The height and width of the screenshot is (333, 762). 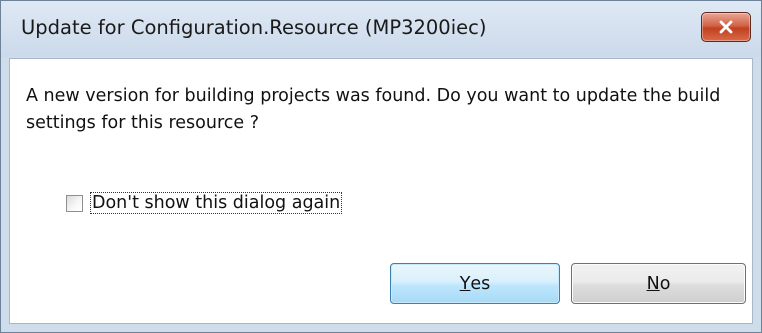 I want to click on dont-show-again-option: Don't show this dialog again, so click(x=204, y=203).